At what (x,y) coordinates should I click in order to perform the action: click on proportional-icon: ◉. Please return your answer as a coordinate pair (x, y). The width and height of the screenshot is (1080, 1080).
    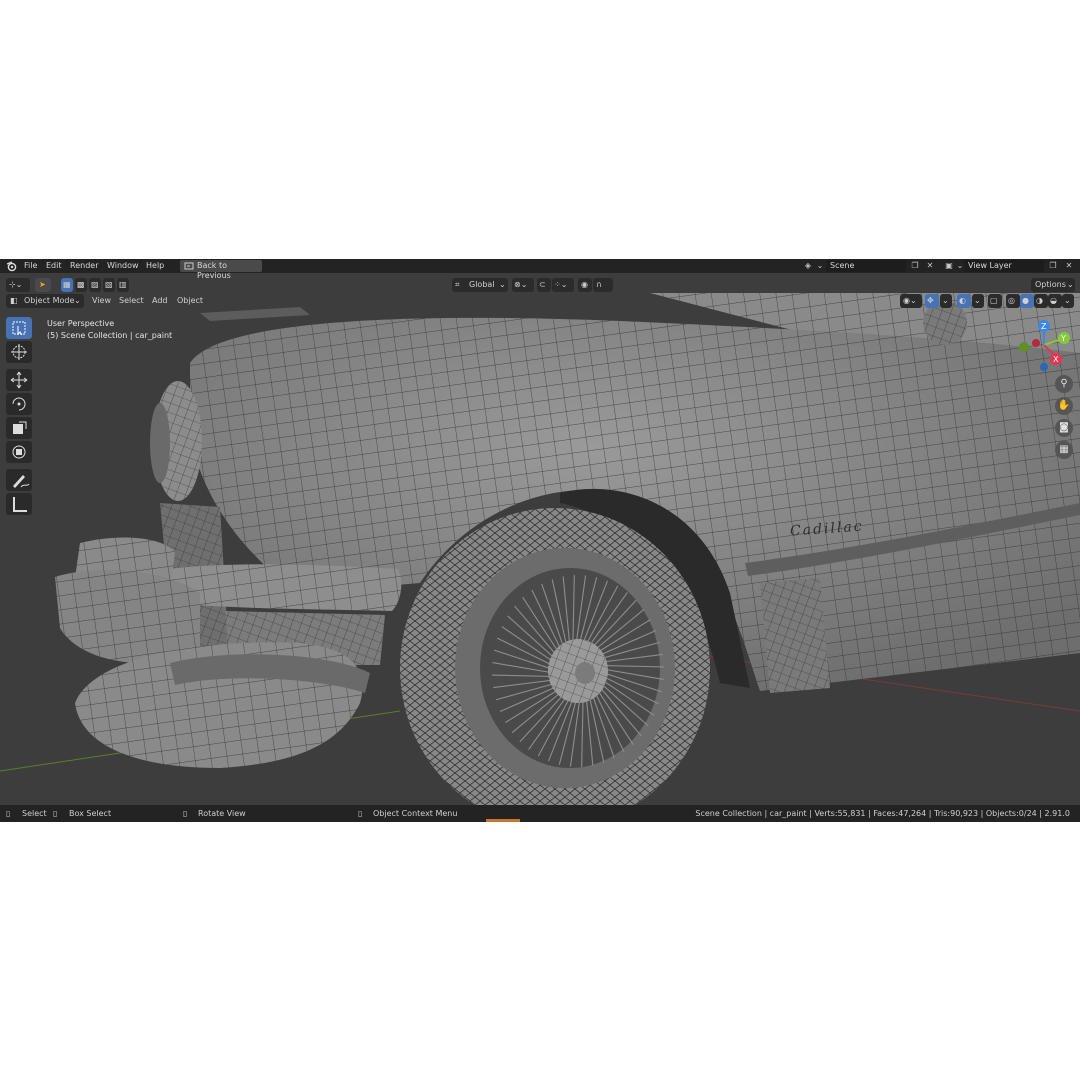
    Looking at the image, I should click on (584, 284).